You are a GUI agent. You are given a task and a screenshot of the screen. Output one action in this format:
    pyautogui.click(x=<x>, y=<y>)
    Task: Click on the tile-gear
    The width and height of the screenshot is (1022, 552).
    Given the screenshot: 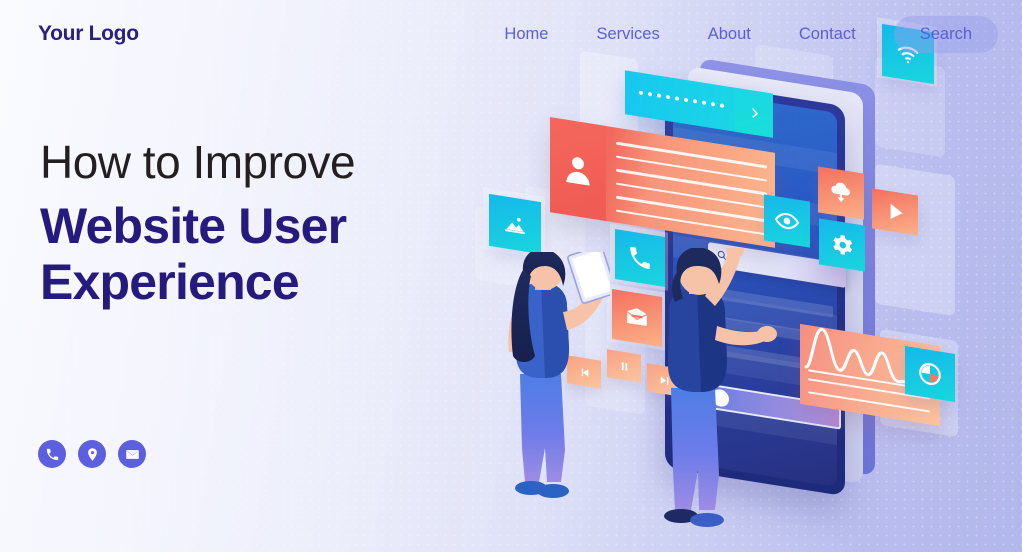 What is the action you would take?
    pyautogui.click(x=842, y=245)
    